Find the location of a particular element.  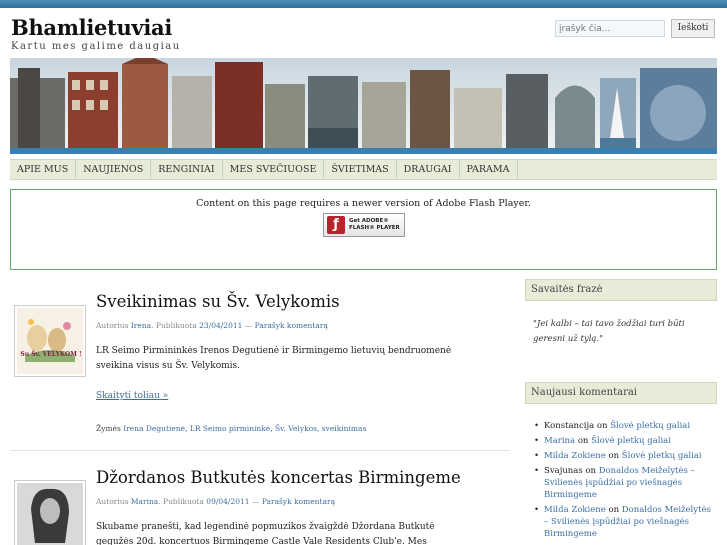

comment-author: Svajunas is located at coordinates (563, 471).